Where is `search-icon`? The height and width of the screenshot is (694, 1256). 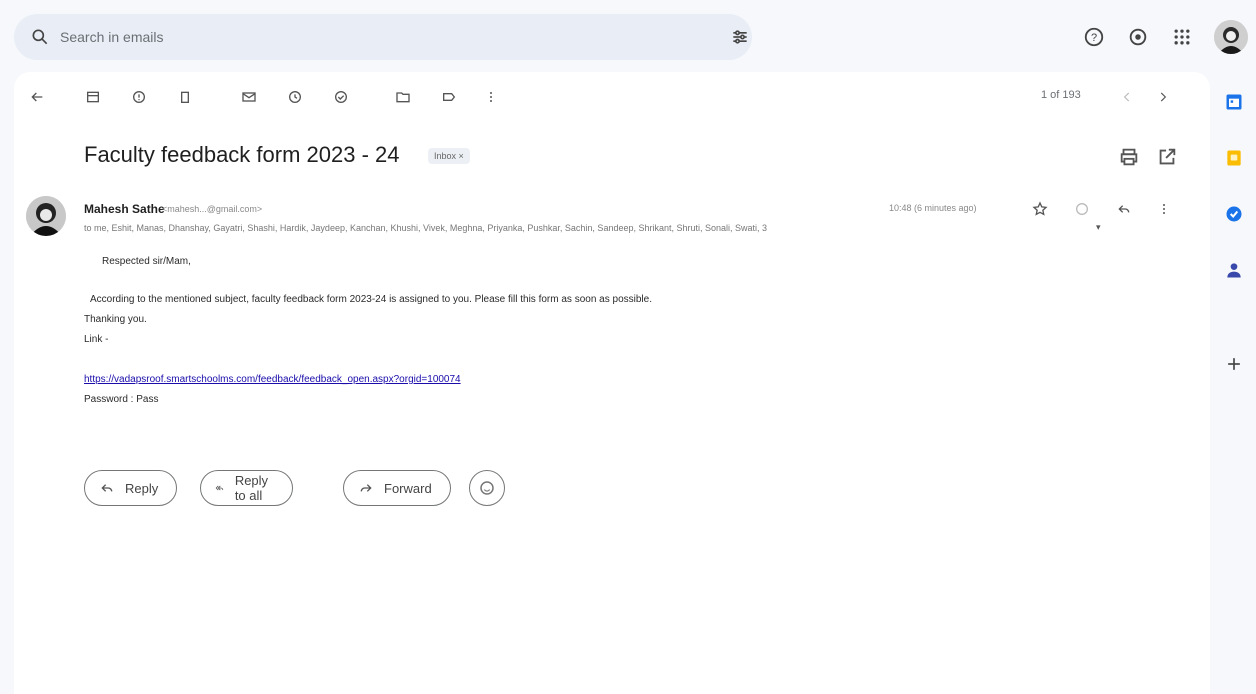 search-icon is located at coordinates (40, 37).